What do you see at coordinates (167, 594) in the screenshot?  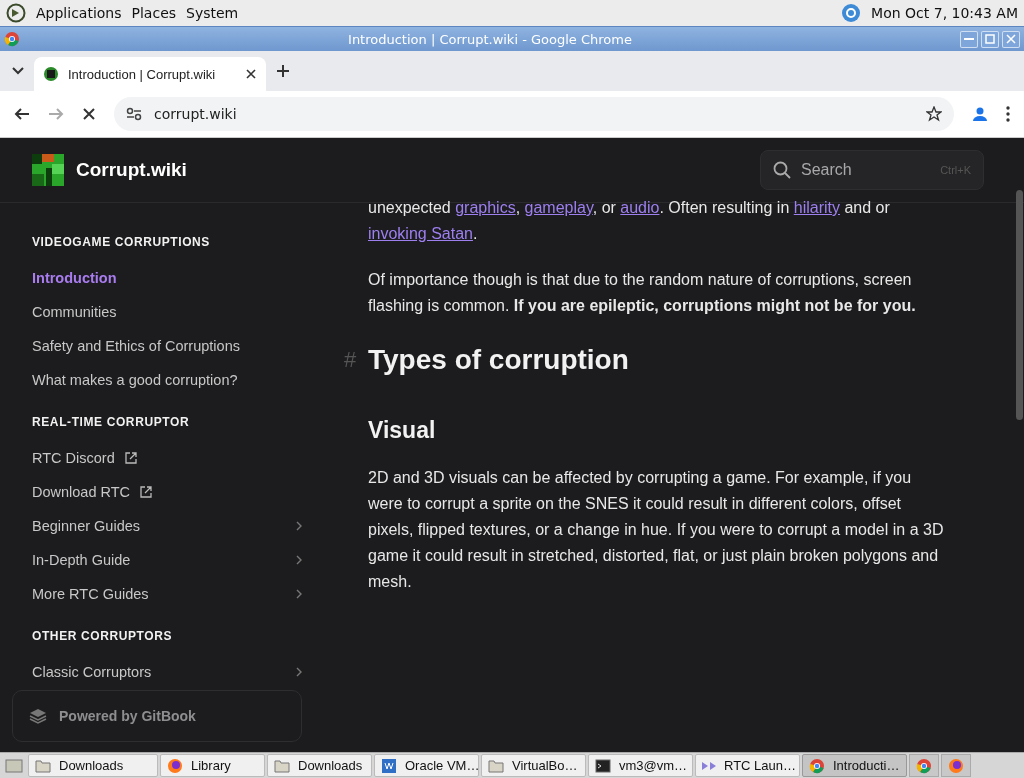 I see `nav-link: More RTC Guides` at bounding box center [167, 594].